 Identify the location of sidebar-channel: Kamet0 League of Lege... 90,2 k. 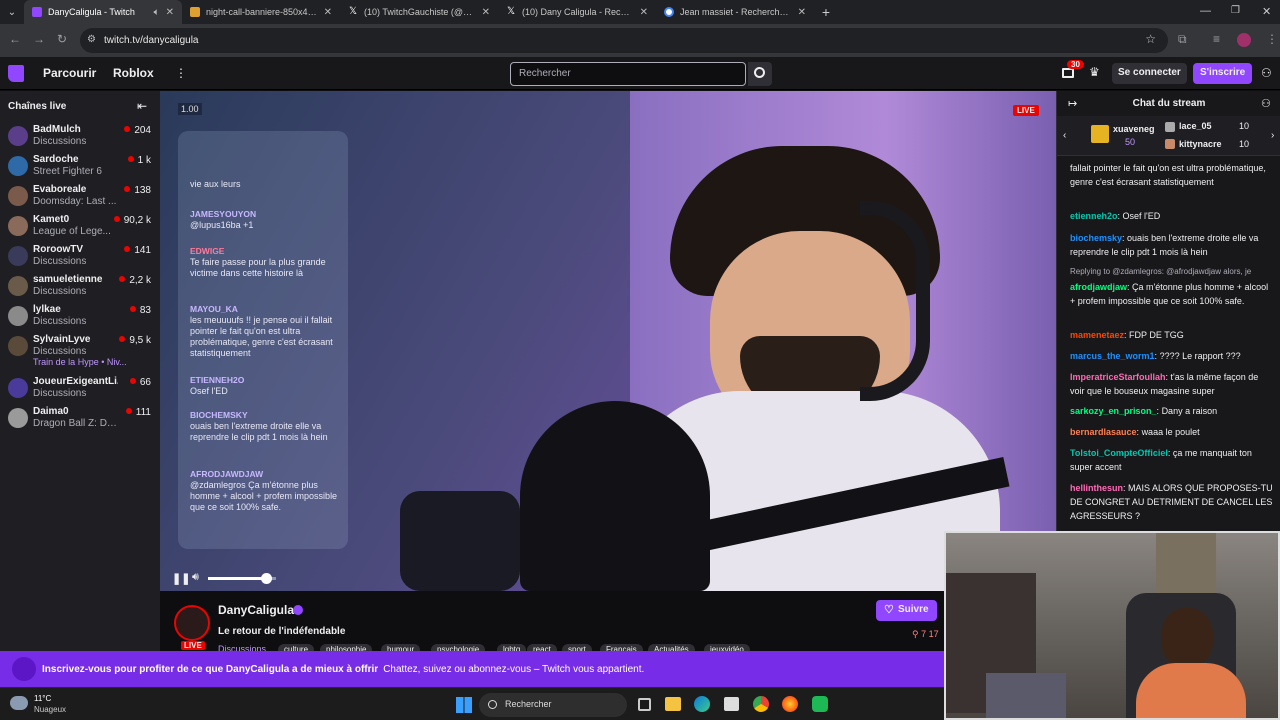
(80, 228).